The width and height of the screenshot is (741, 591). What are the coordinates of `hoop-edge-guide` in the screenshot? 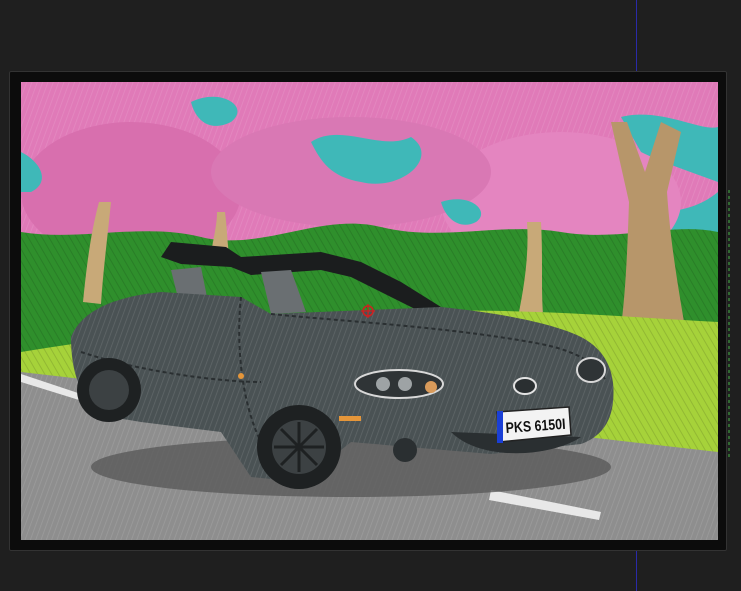 It's located at (729, 325).